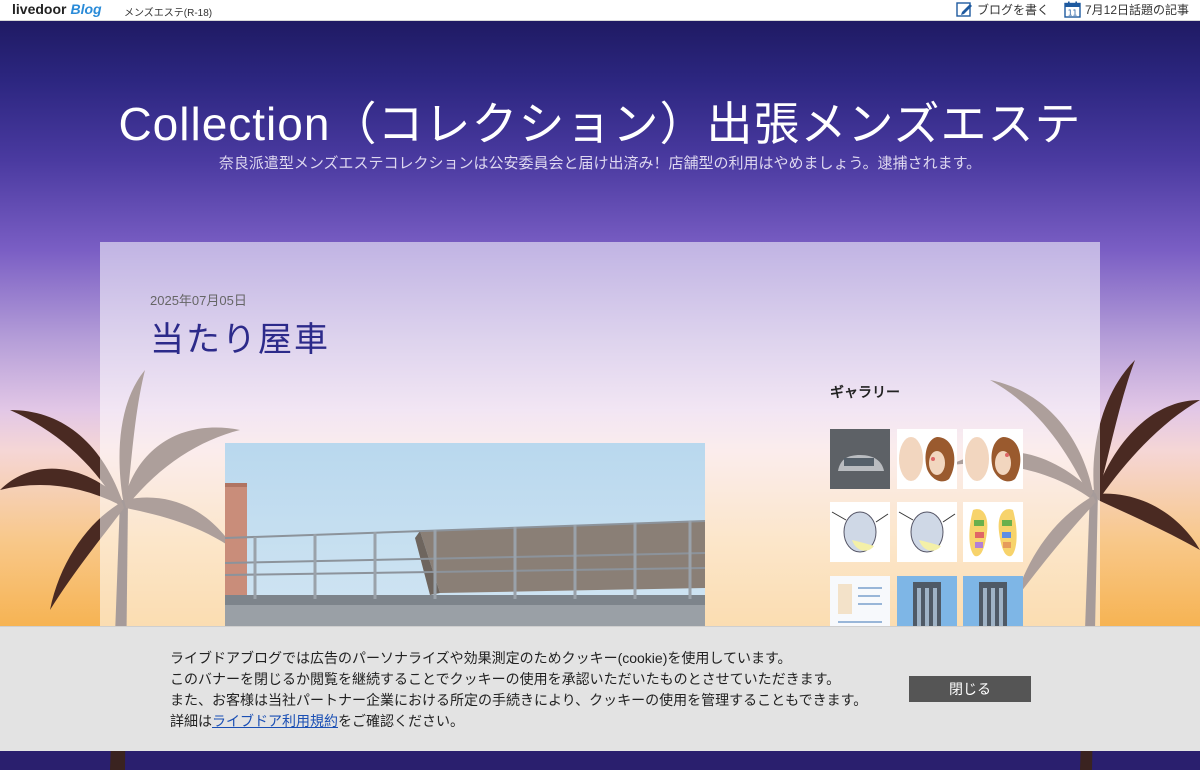  What do you see at coordinates (1073, 13) in the screenshot?
I see `calendar-day-text: 11` at bounding box center [1073, 13].